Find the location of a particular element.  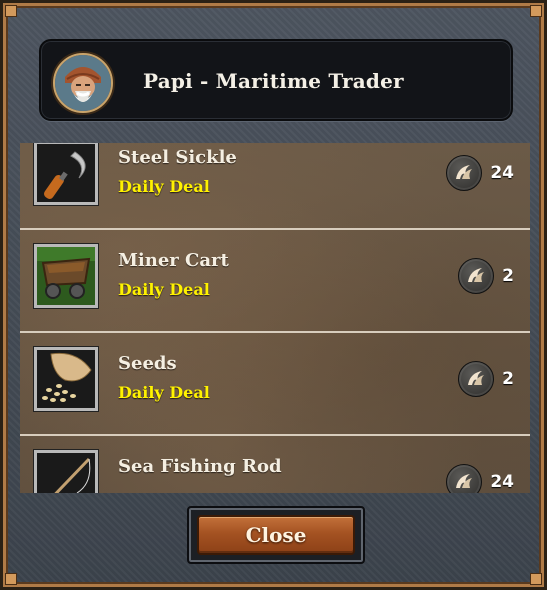

close-button: Close is located at coordinates (276, 535).